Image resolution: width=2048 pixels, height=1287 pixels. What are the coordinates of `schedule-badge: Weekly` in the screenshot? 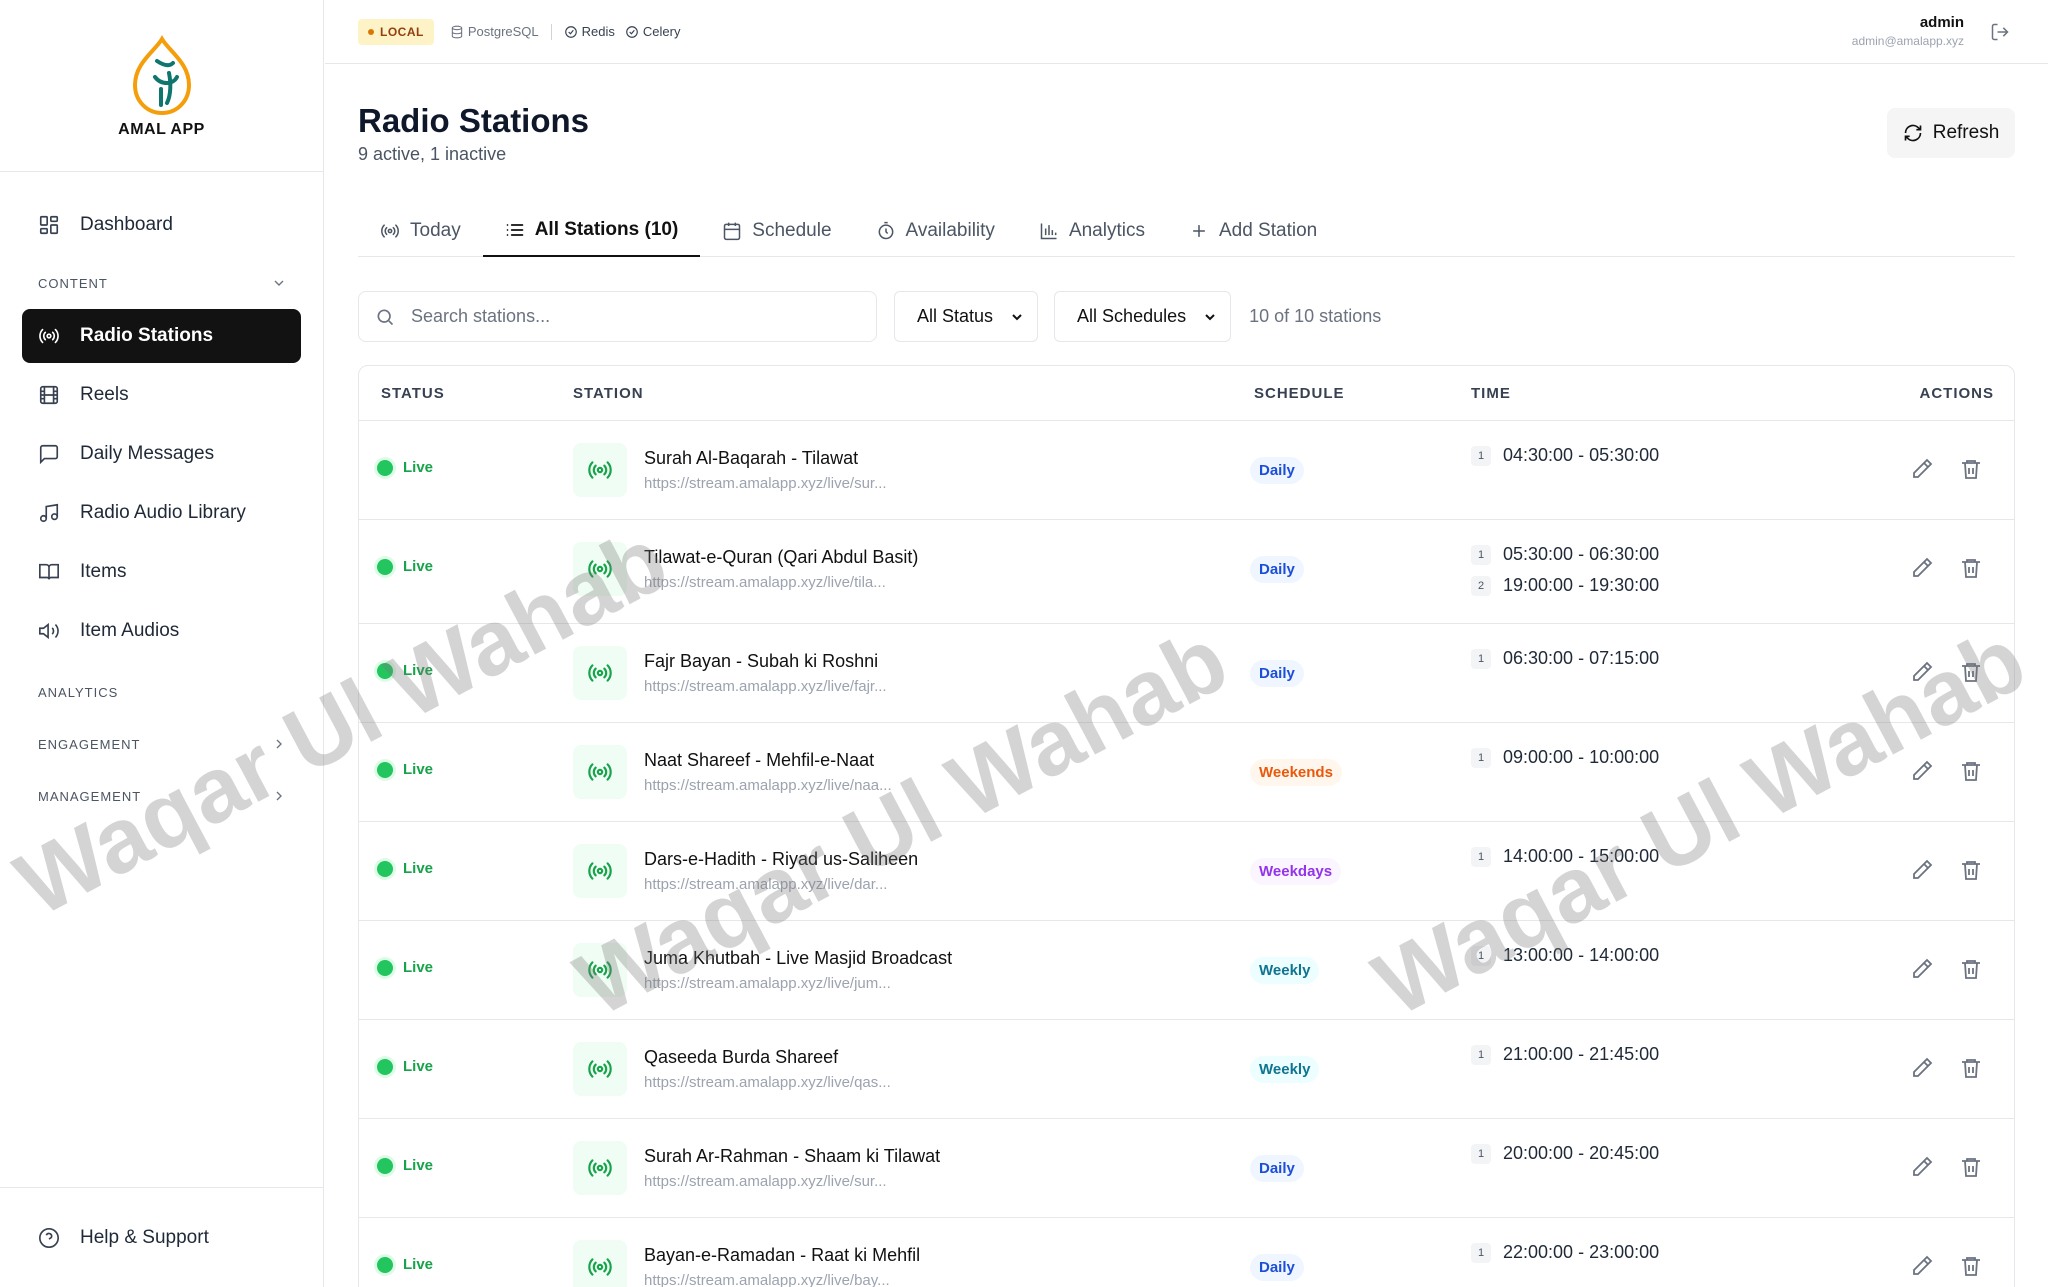 It's located at (1285, 970).